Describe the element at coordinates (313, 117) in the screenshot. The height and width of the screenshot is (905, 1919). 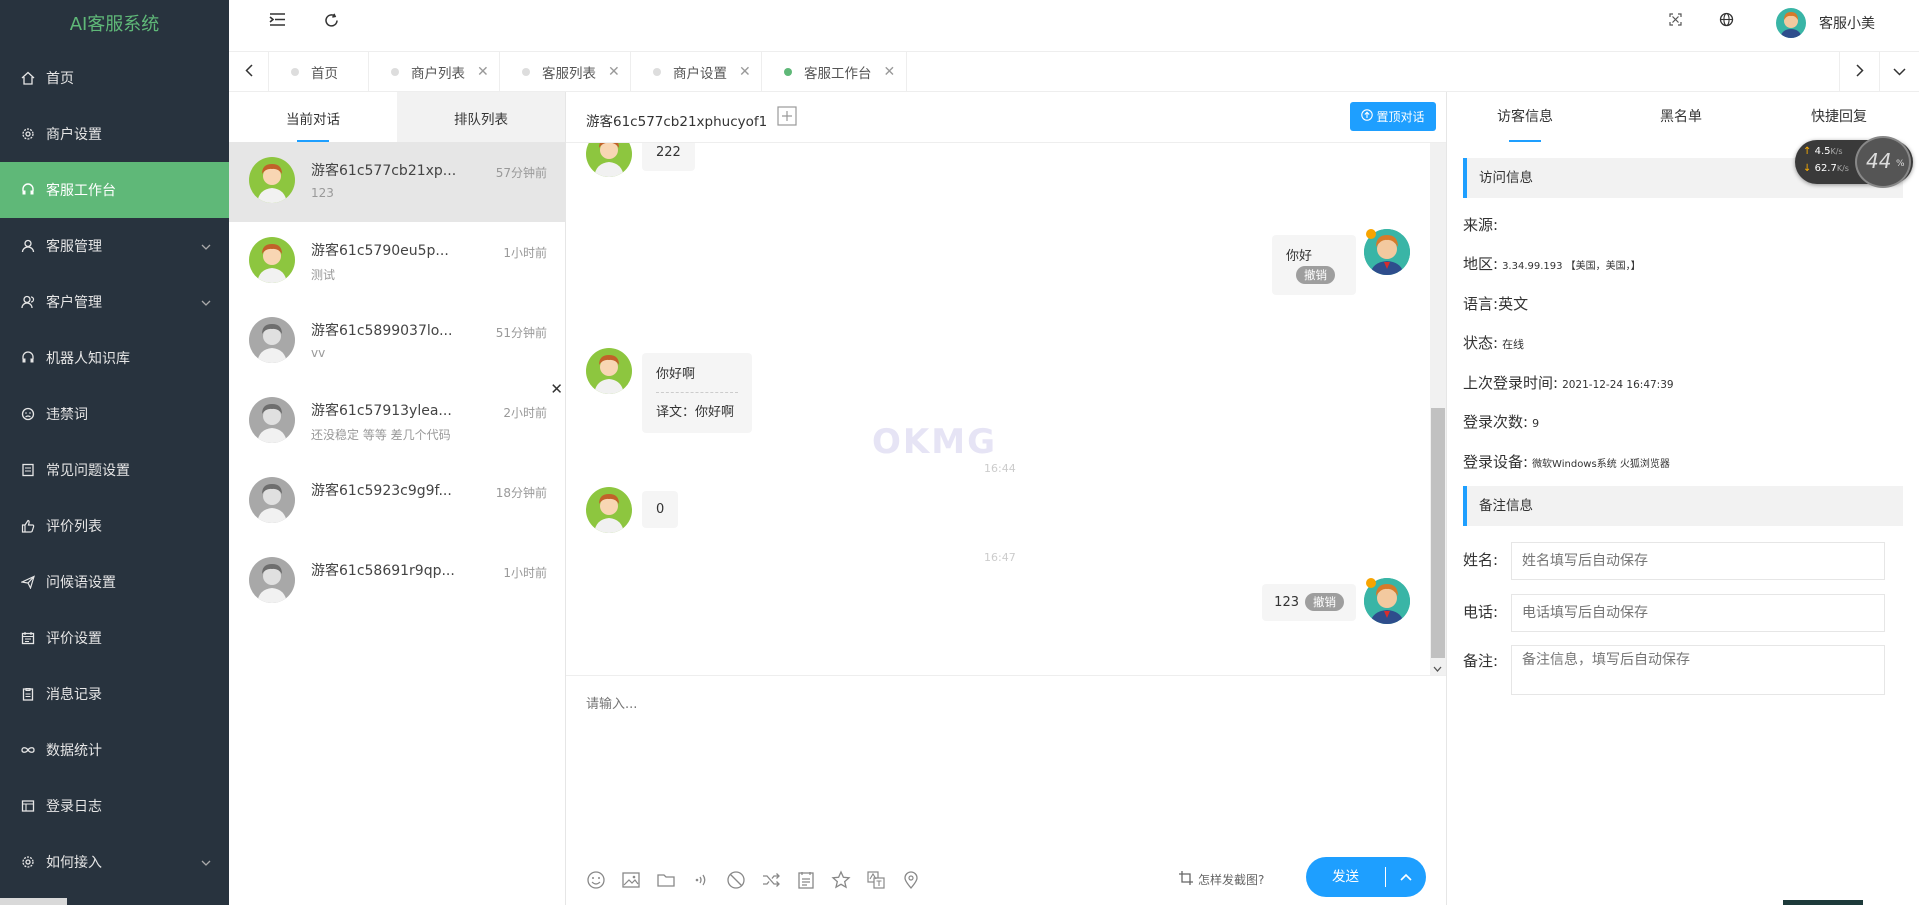
I see `tab-current-conversations: 当前对话` at that location.